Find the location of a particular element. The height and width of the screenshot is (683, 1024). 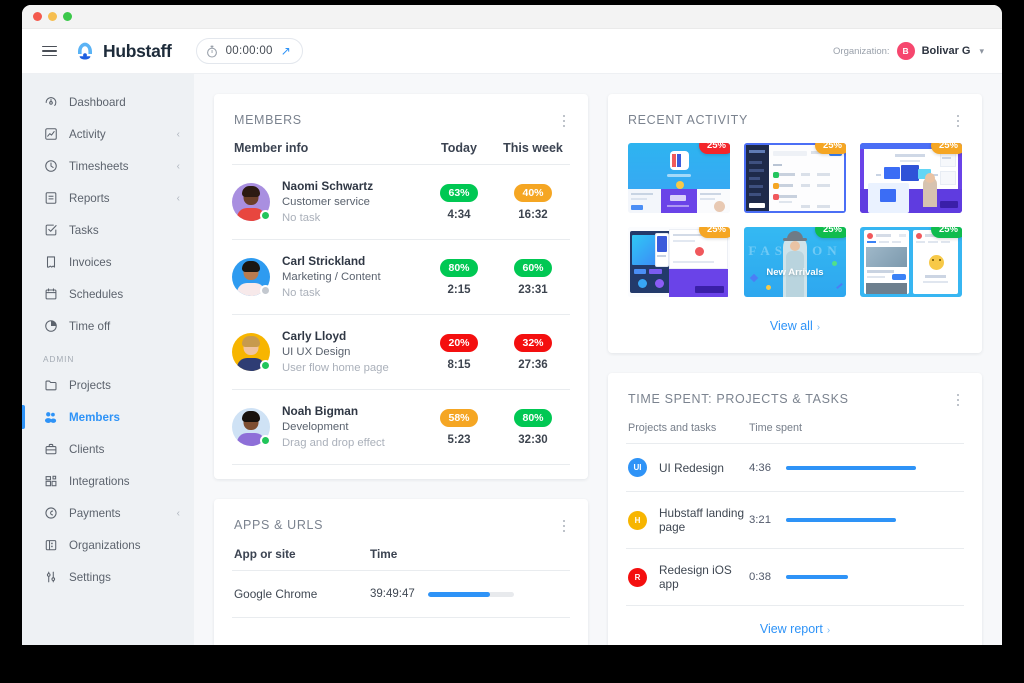

sidebar-item-integrations: Integrations is located at coordinates (108, 481).